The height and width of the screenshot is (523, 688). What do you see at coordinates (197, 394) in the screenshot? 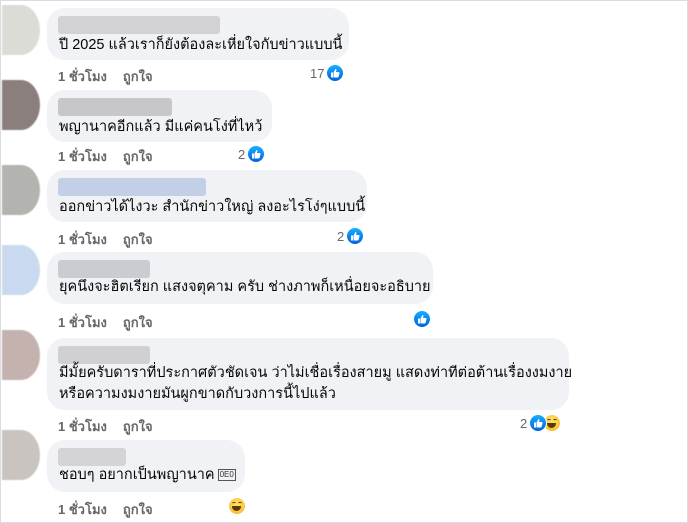
I see `comment-text-line-2: หรือความงมงายมันผูกขาดกับวงการนี้ไปแล้ว` at bounding box center [197, 394].